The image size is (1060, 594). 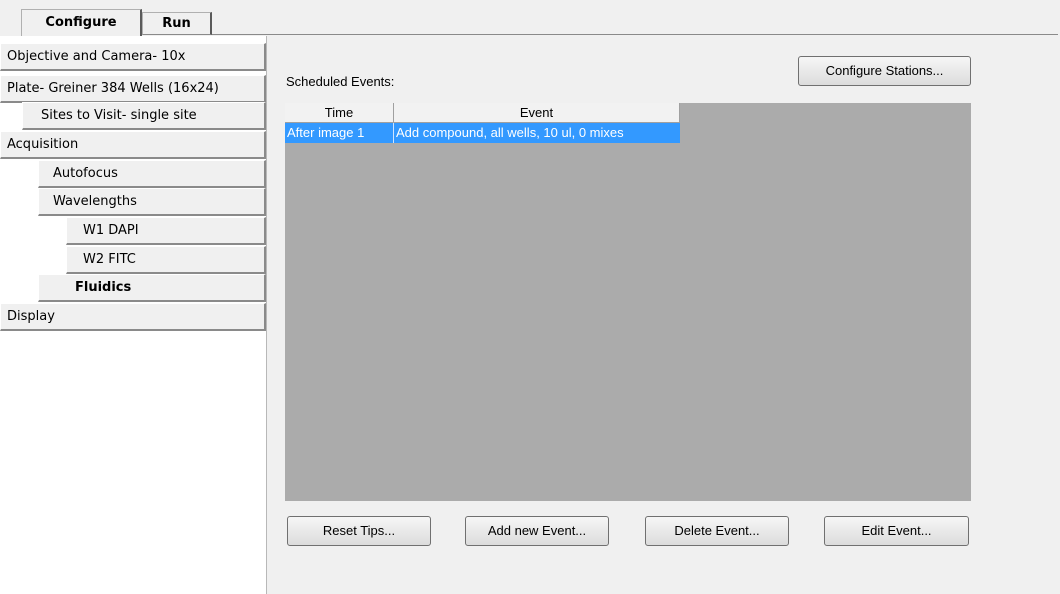 What do you see at coordinates (177, 23) in the screenshot?
I see `tab-run: Run` at bounding box center [177, 23].